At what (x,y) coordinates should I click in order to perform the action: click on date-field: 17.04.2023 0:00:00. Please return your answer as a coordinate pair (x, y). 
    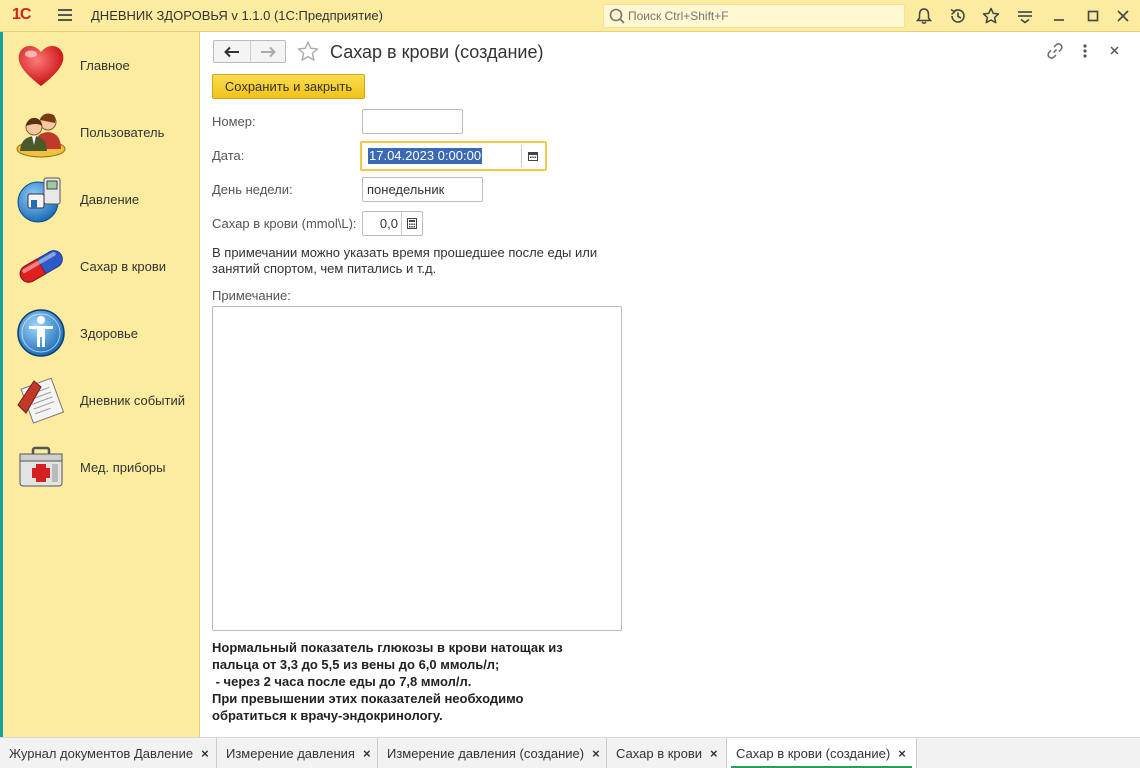
    Looking at the image, I should click on (453, 156).